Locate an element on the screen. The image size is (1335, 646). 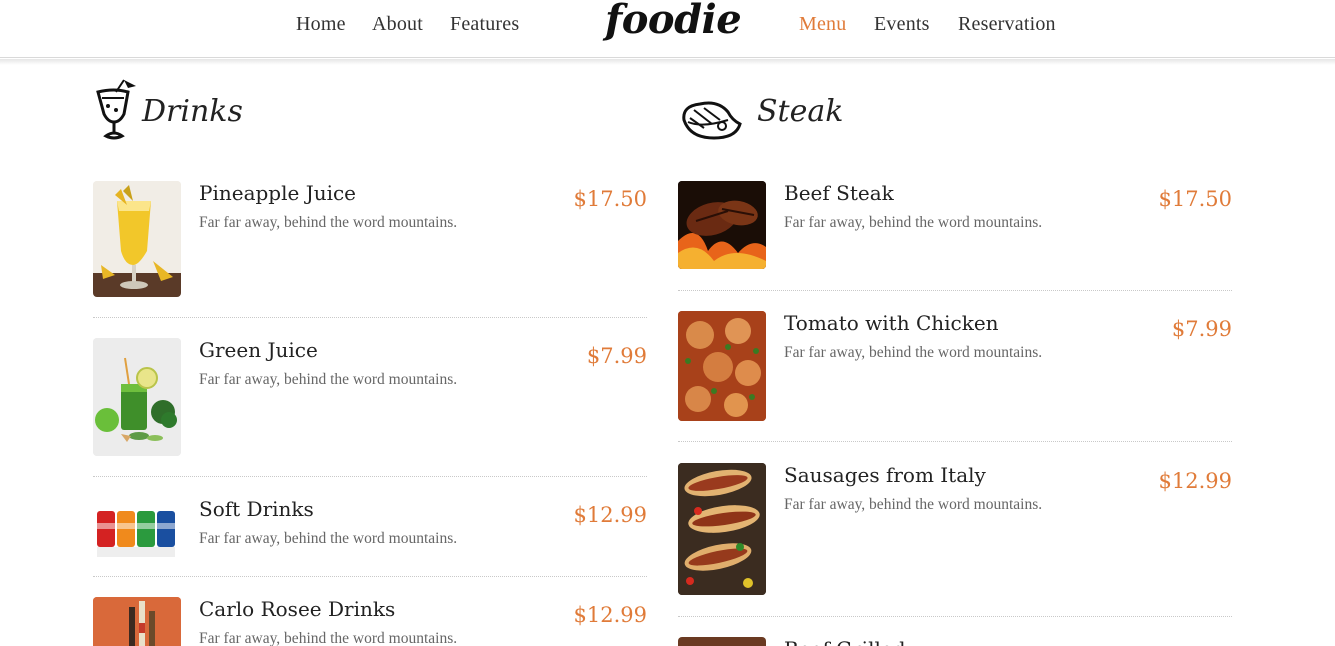
menu-item: Beef Grilled is located at coordinates (955, 641).